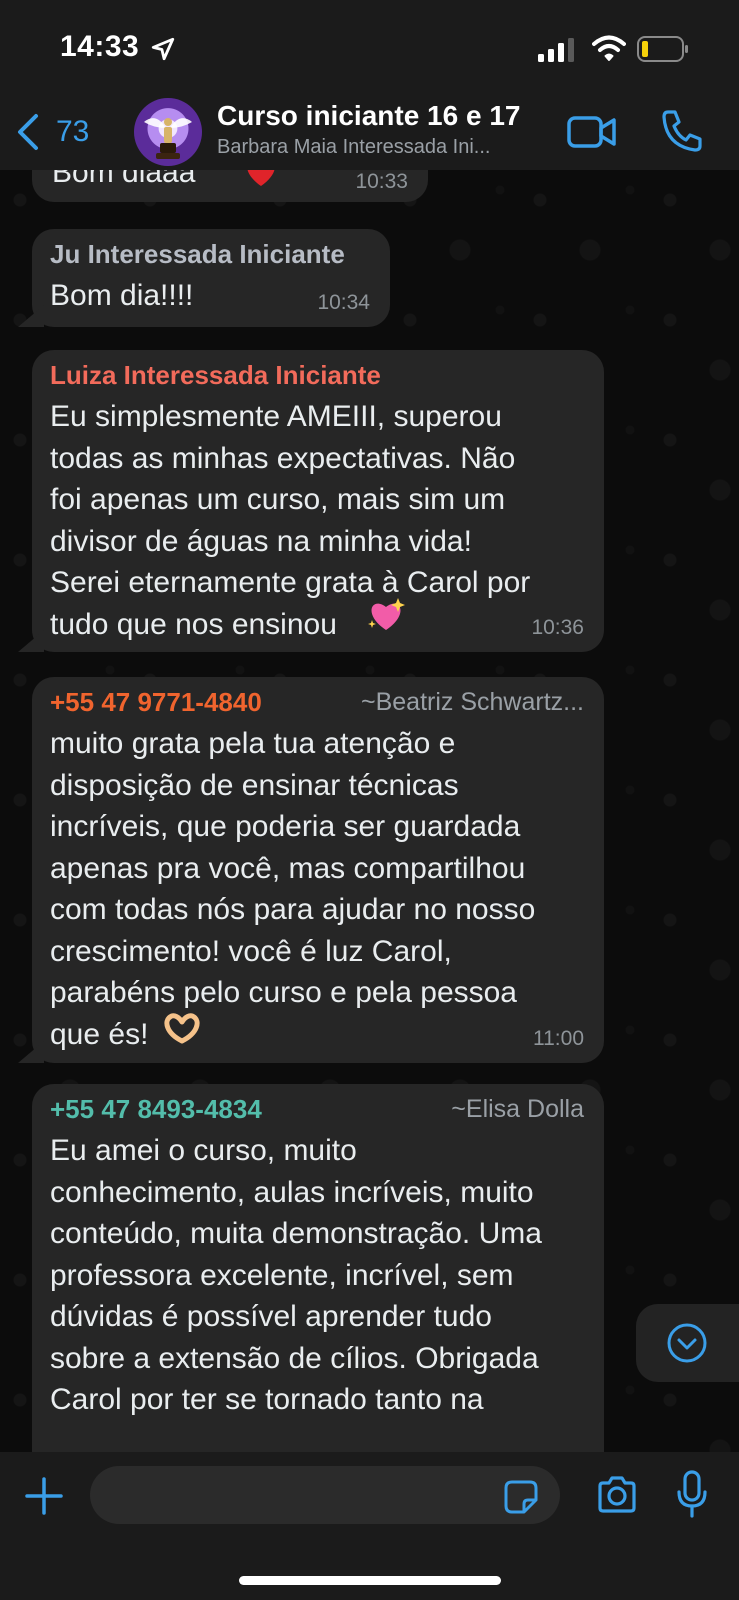  Describe the element at coordinates (370, 1580) in the screenshot. I see `home-indicator` at that location.